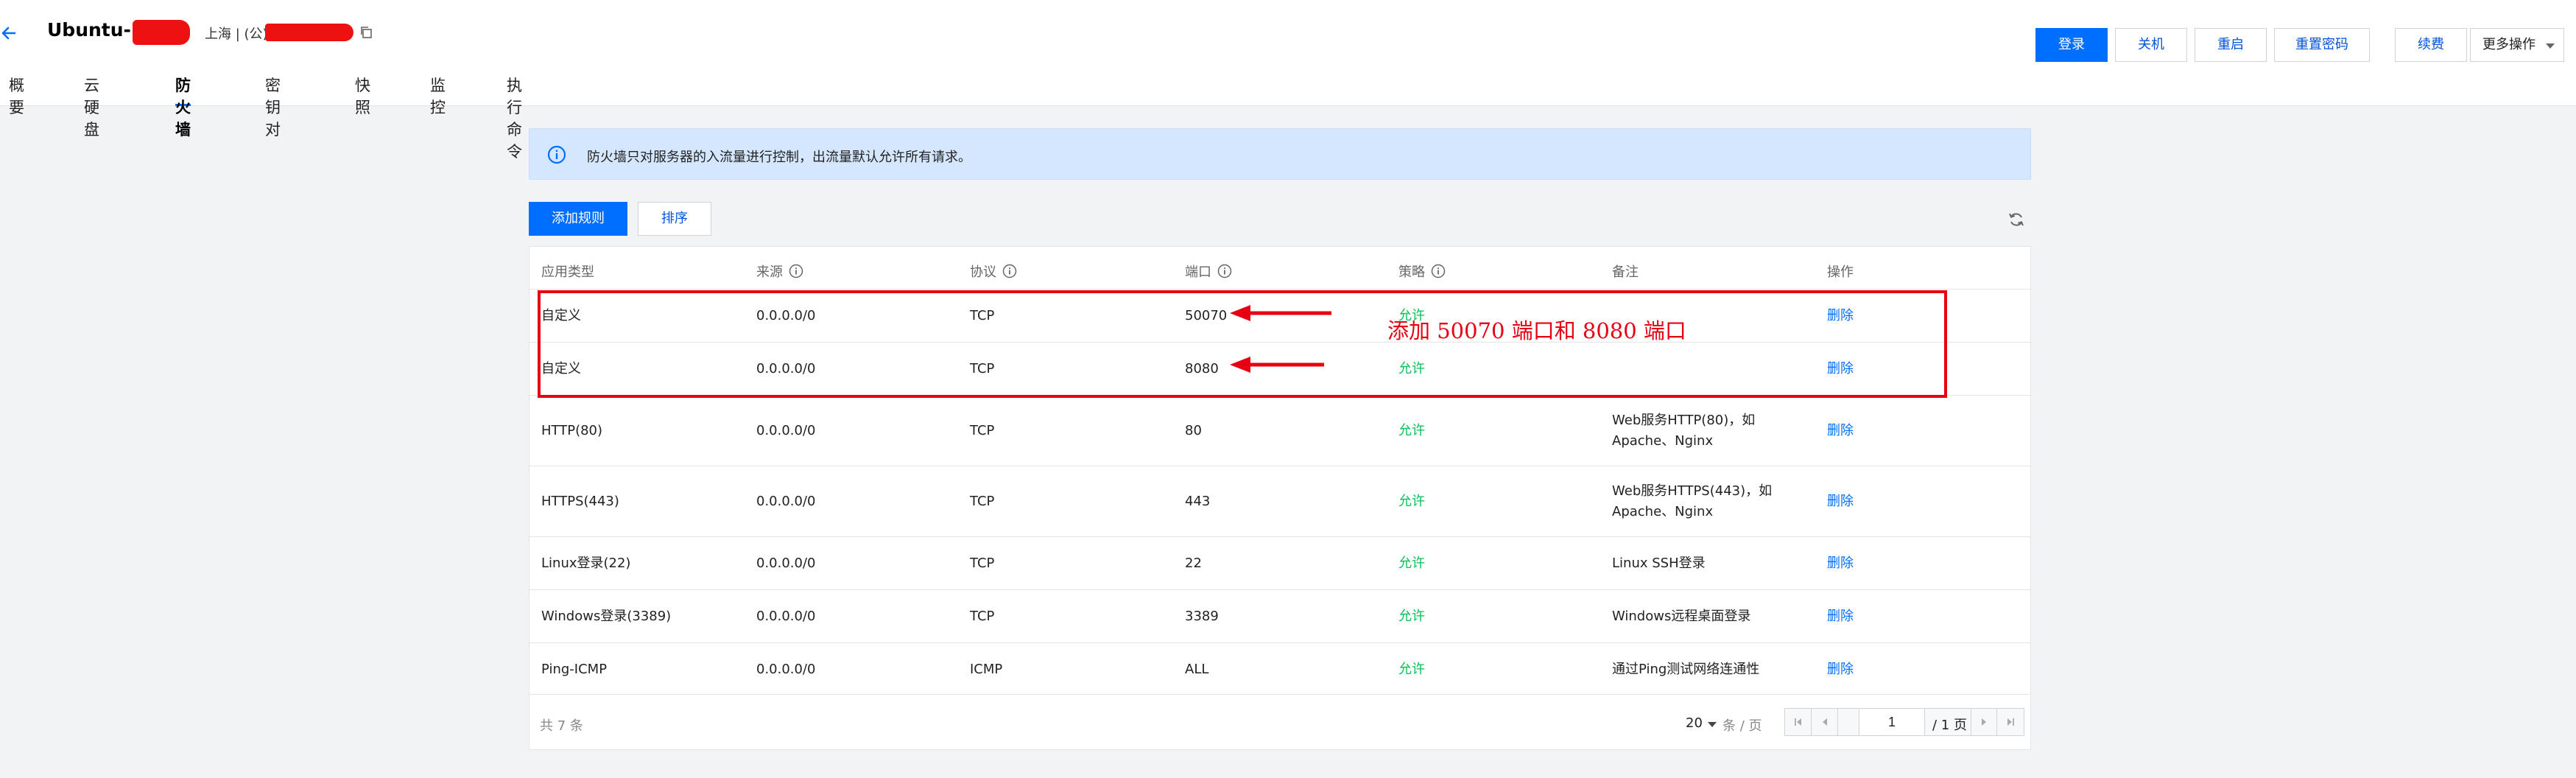 This screenshot has width=2576, height=778. I want to click on more-actions-dropdown: 更多操作, so click(2517, 45).